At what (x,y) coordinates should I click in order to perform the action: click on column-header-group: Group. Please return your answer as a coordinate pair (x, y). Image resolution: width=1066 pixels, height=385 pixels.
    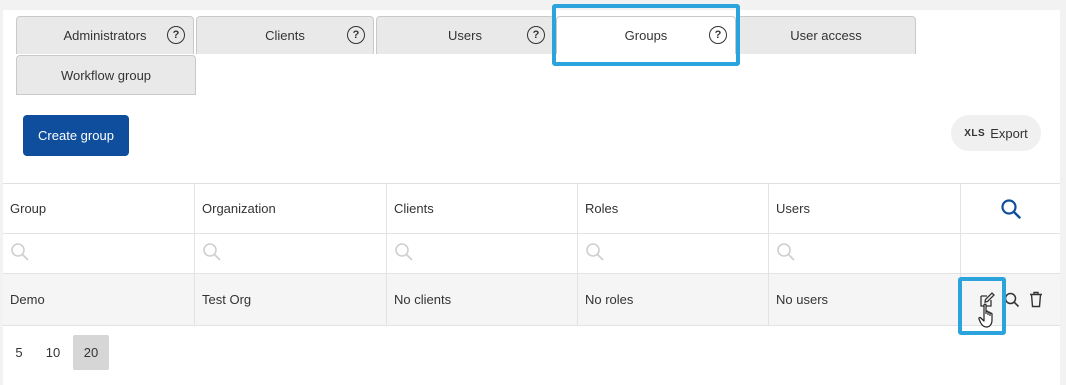
    Looking at the image, I should click on (99, 208).